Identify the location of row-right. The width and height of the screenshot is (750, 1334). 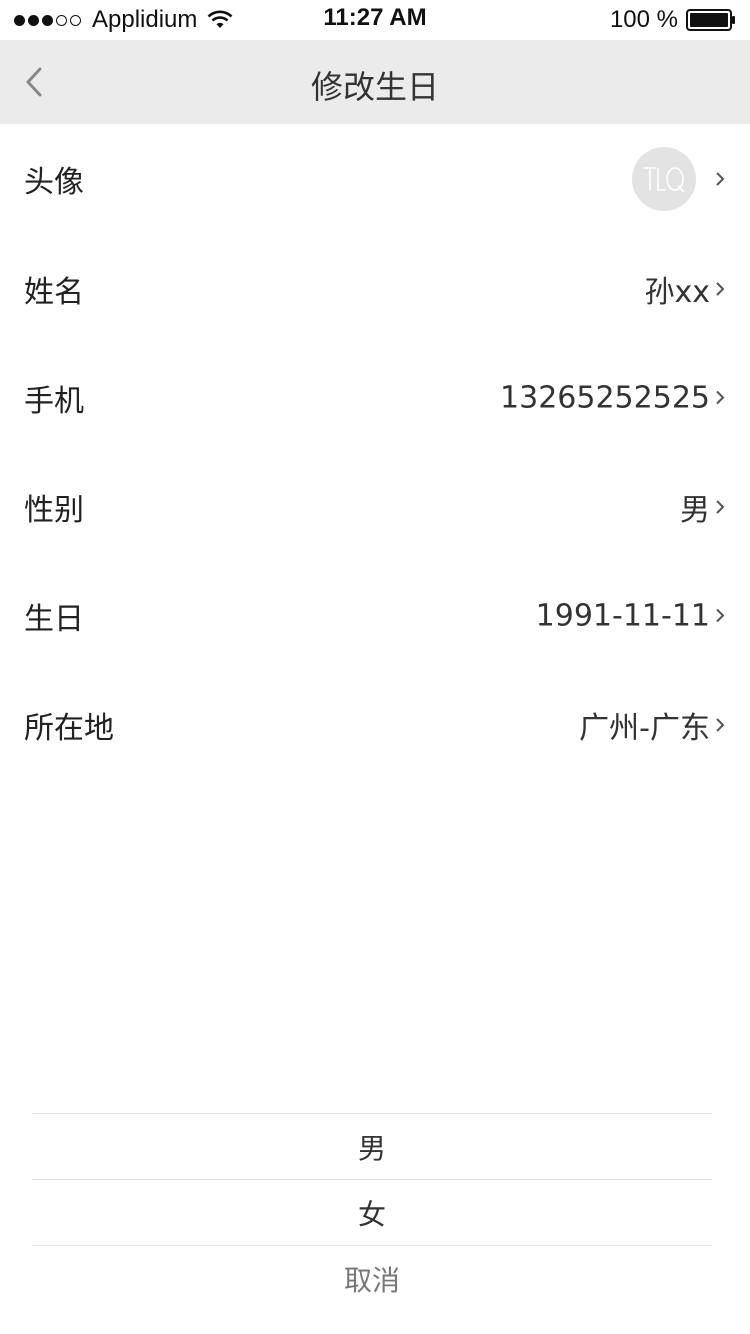
(679, 179).